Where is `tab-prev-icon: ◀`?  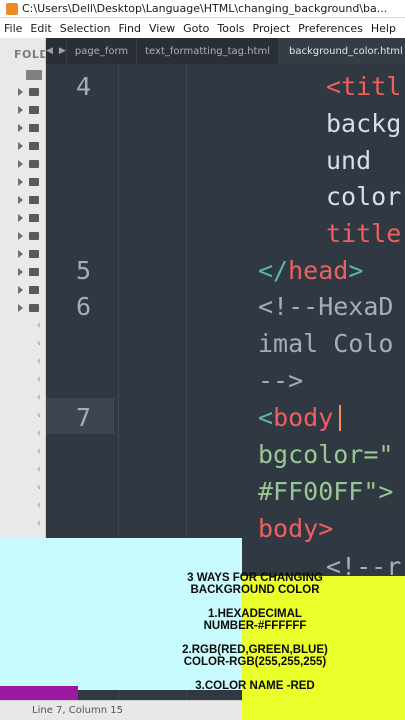 tab-prev-icon: ◀ is located at coordinates (49, 51).